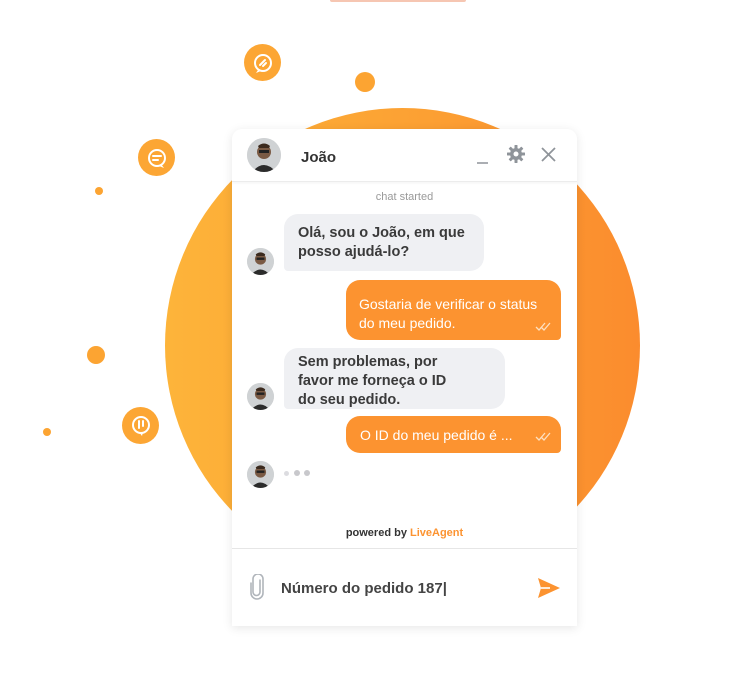  What do you see at coordinates (436, 533) in the screenshot?
I see `powered-by-brand-link: LiveAgent` at bounding box center [436, 533].